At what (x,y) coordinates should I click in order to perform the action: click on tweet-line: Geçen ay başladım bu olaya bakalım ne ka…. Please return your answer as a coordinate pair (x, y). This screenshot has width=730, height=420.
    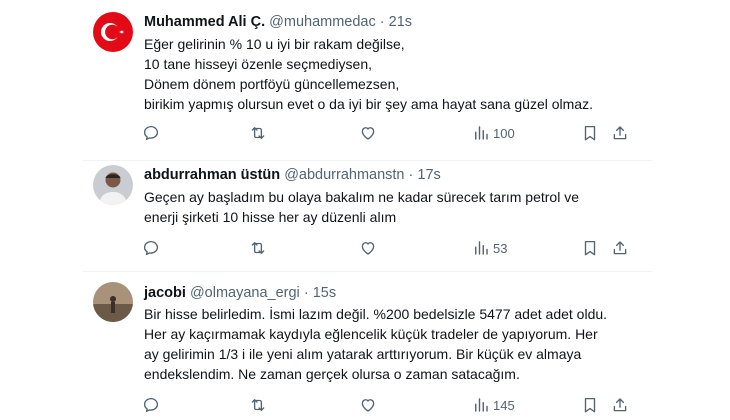
    Looking at the image, I should click on (361, 197).